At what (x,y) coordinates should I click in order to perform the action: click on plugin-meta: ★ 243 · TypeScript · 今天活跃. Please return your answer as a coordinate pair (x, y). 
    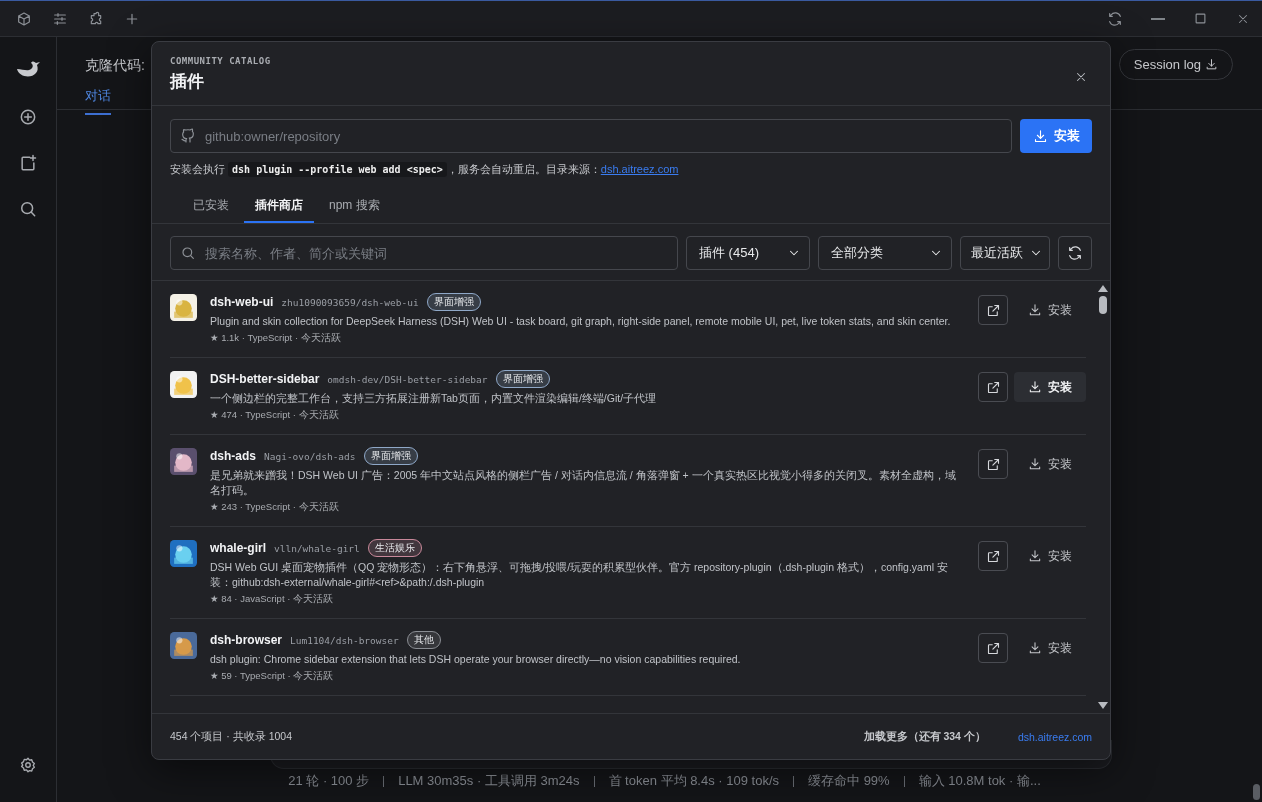
    Looking at the image, I should click on (275, 507).